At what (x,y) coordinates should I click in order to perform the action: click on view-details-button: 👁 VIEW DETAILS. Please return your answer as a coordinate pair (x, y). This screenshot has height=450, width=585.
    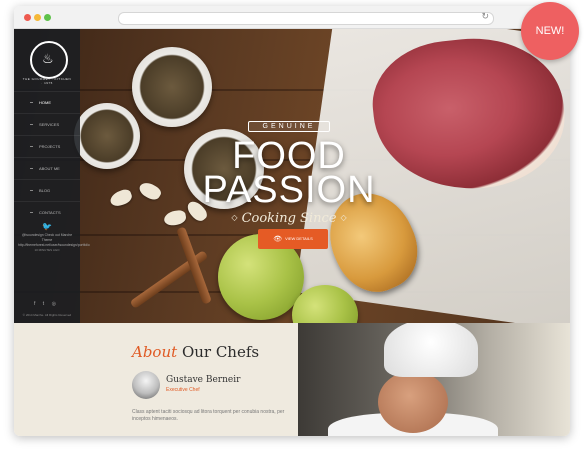
    Looking at the image, I should click on (293, 239).